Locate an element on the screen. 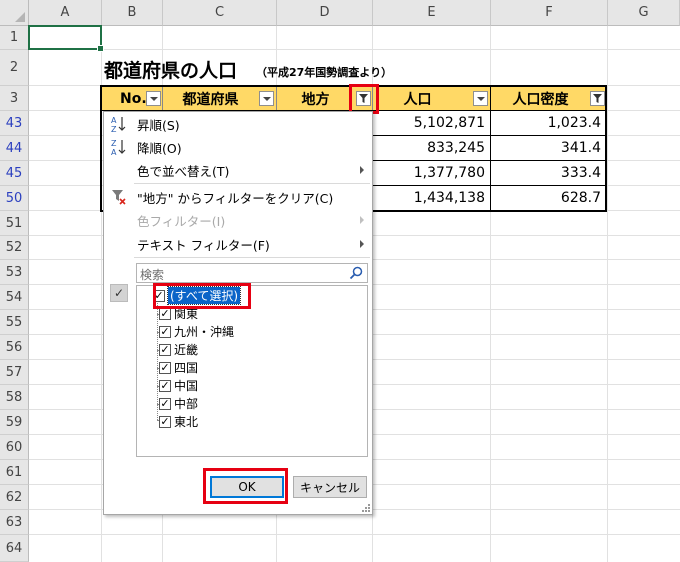  row-header: 56 is located at coordinates (14, 347).